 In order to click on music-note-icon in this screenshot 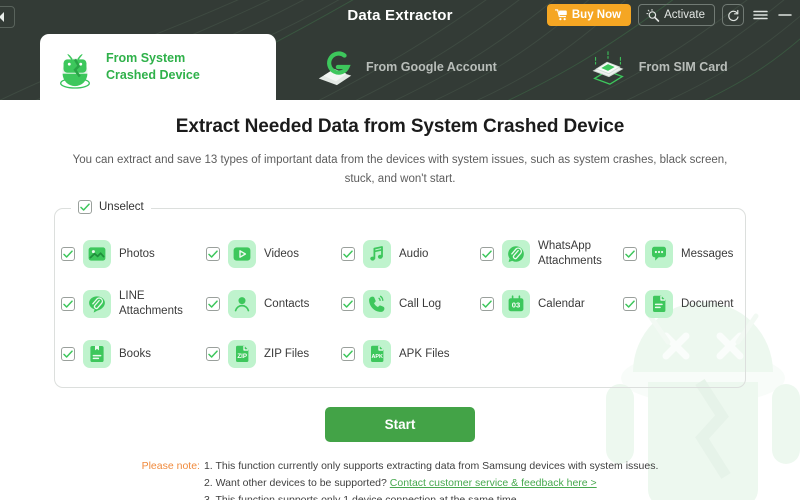, I will do `click(377, 254)`.